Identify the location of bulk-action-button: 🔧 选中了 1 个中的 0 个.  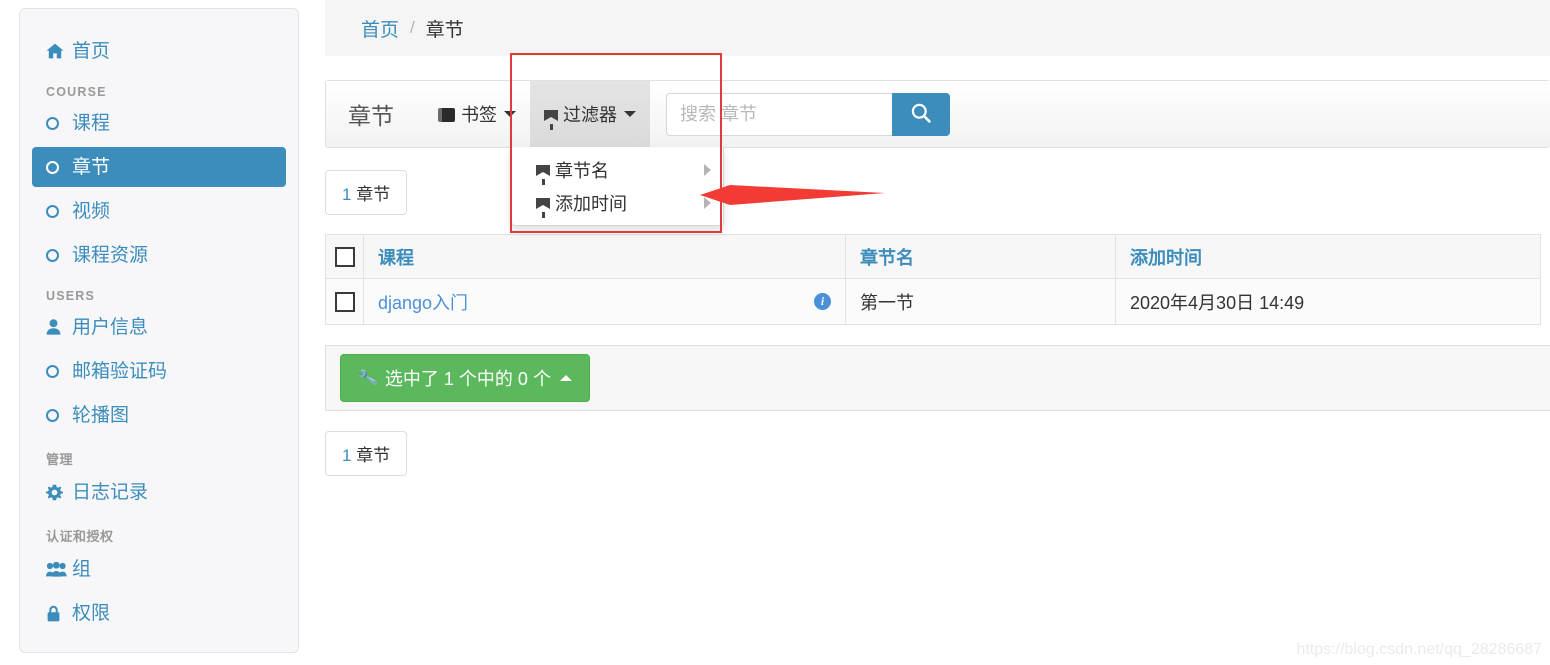
(465, 378).